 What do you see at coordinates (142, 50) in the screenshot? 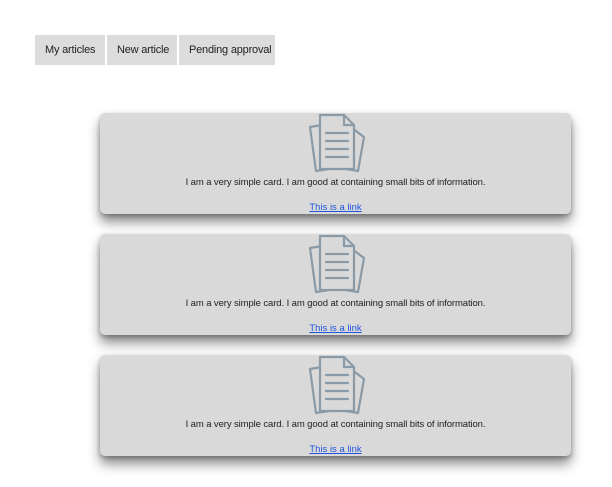
I see `tab-new-article: New article` at bounding box center [142, 50].